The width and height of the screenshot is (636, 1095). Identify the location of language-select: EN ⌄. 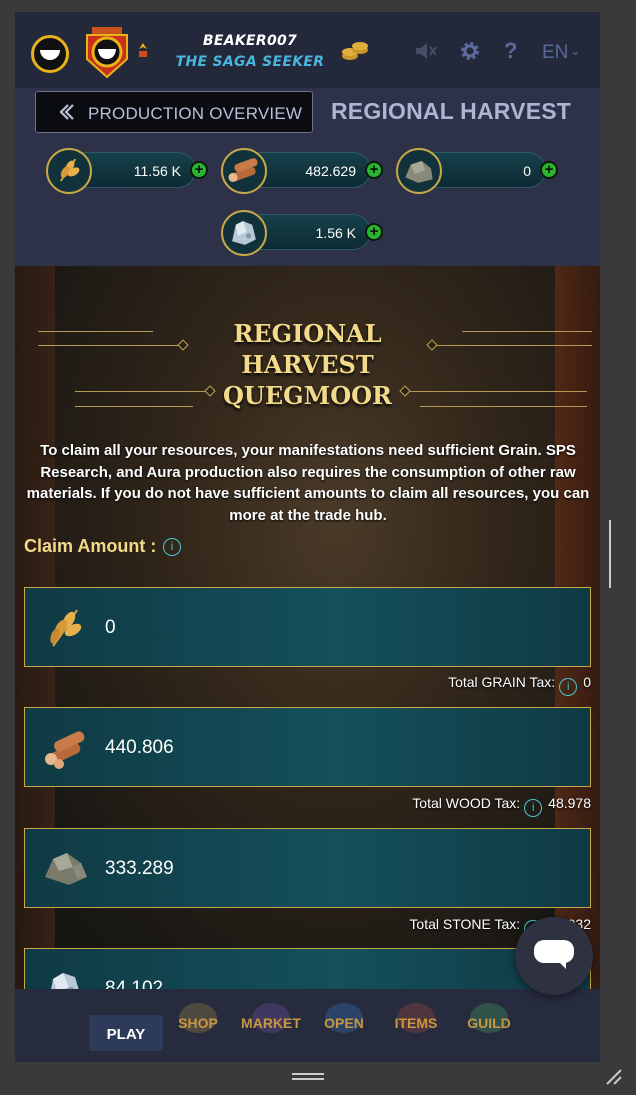
(561, 53).